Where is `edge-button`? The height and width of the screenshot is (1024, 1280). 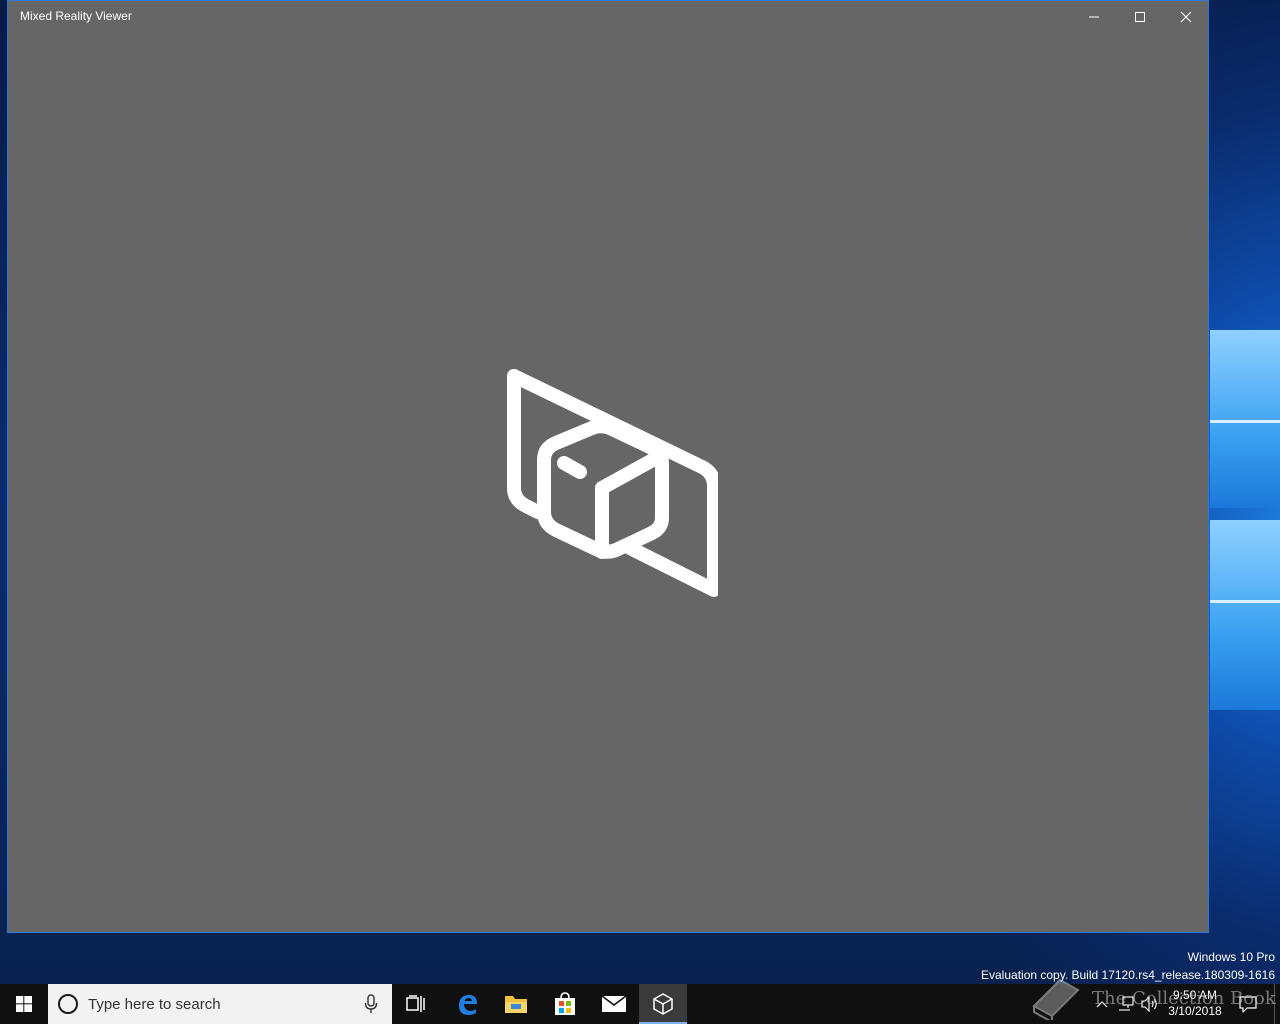 edge-button is located at coordinates (467, 1004).